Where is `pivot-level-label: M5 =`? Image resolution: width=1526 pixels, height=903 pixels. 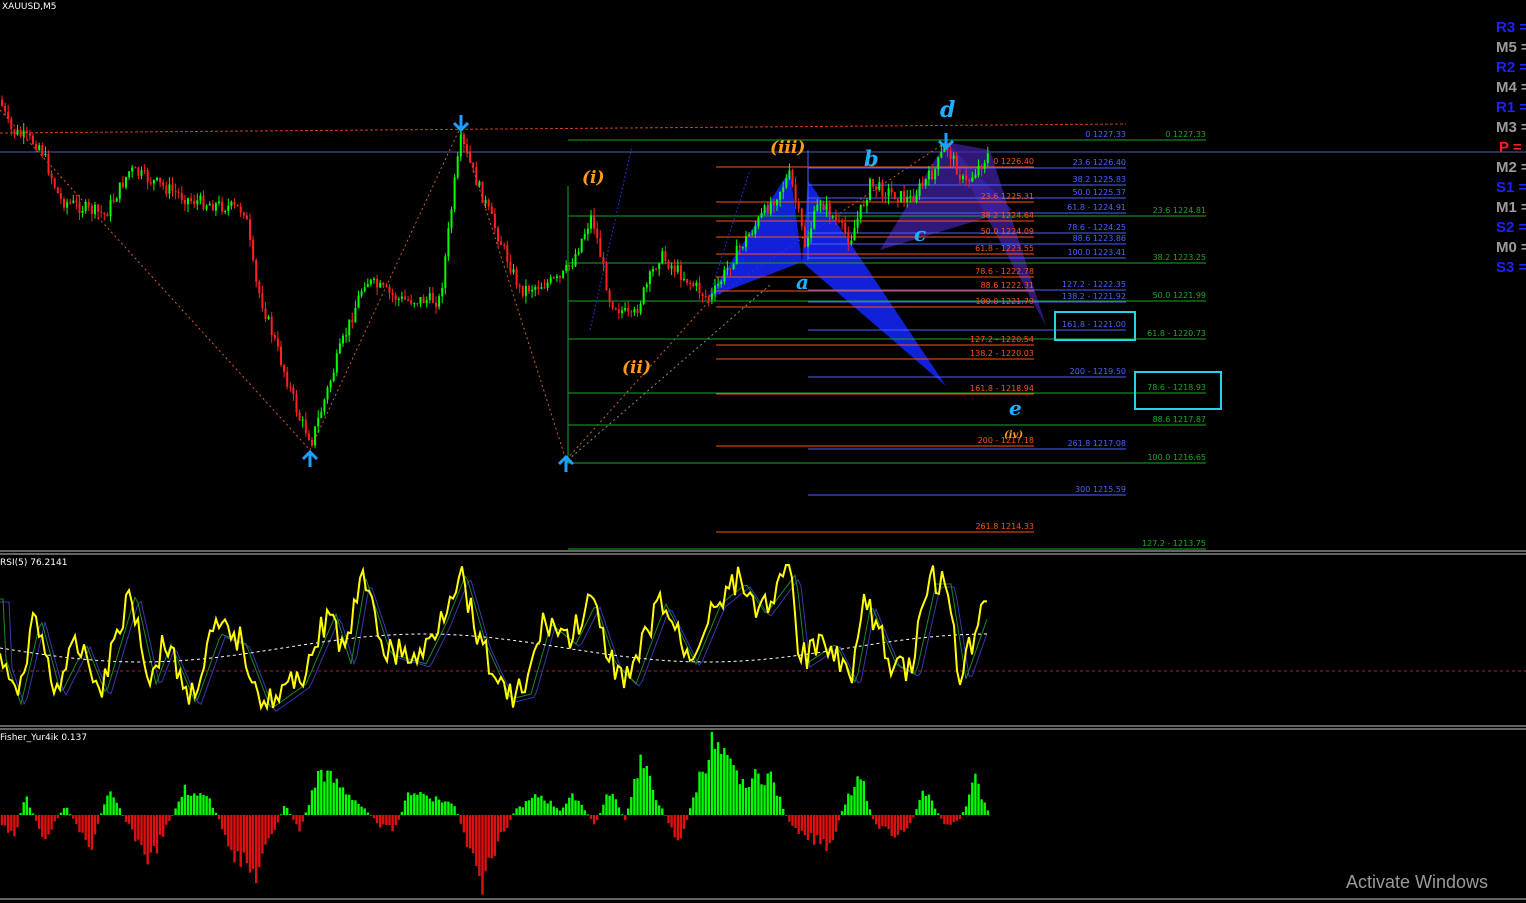
pivot-level-label: M5 = is located at coordinates (1511, 47).